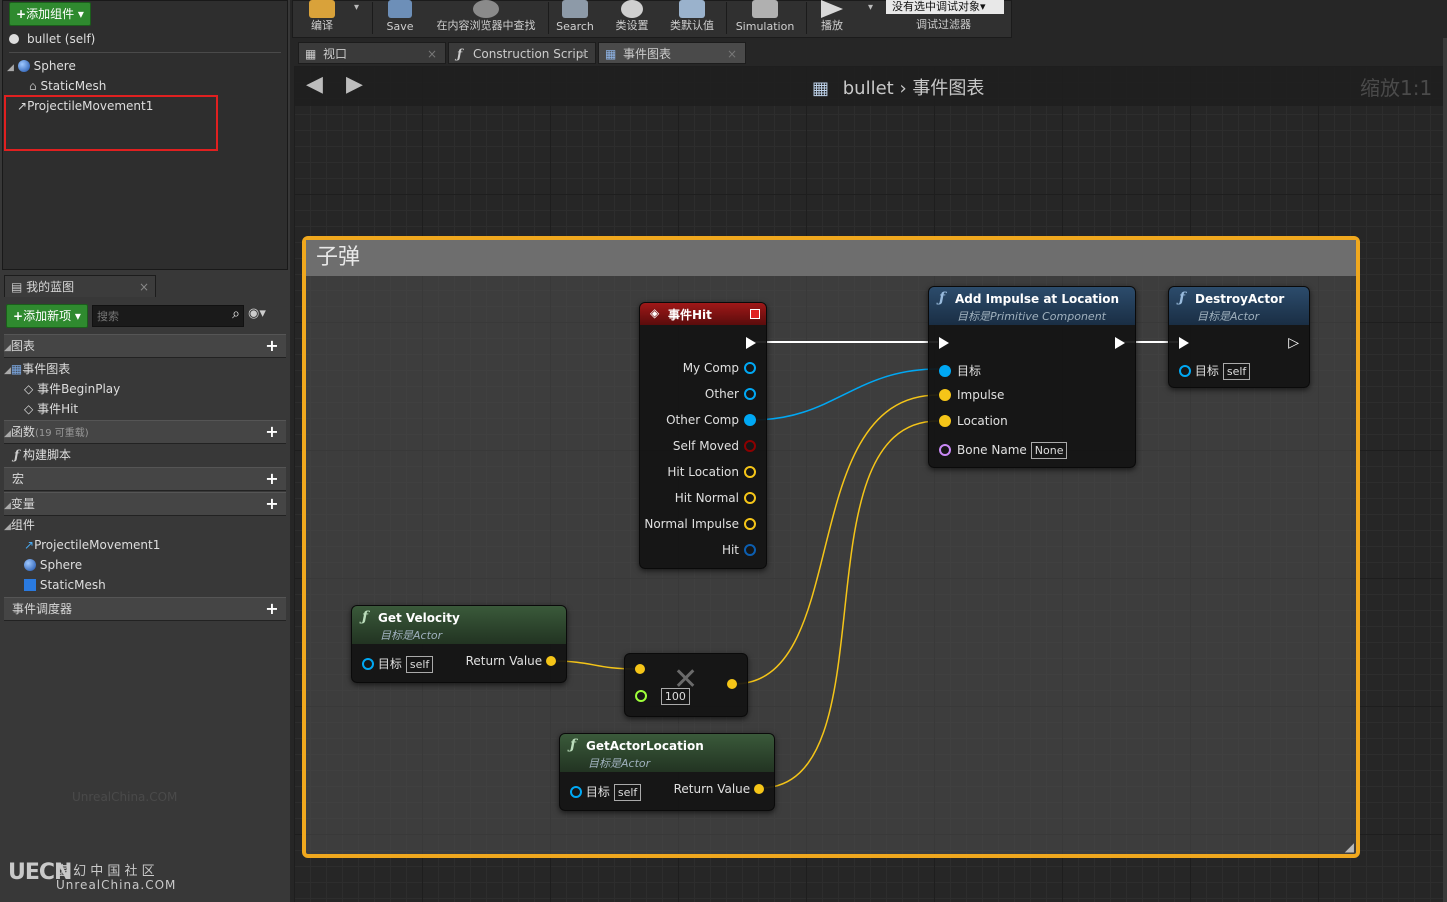  Describe the element at coordinates (765, 18) in the screenshot. I see `simulation-button: Simulation` at that location.